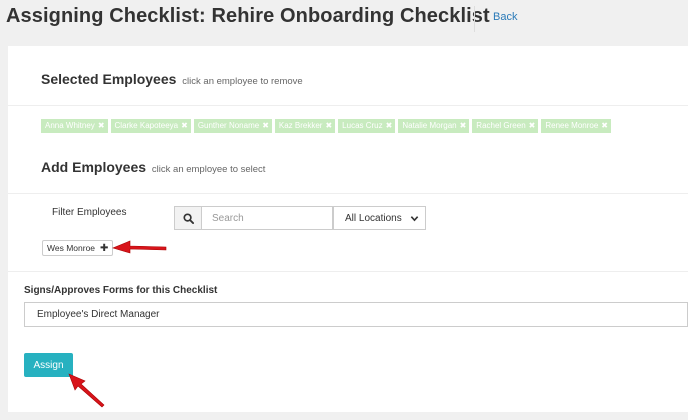  Describe the element at coordinates (474, 19) in the screenshot. I see `header-divider` at that location.